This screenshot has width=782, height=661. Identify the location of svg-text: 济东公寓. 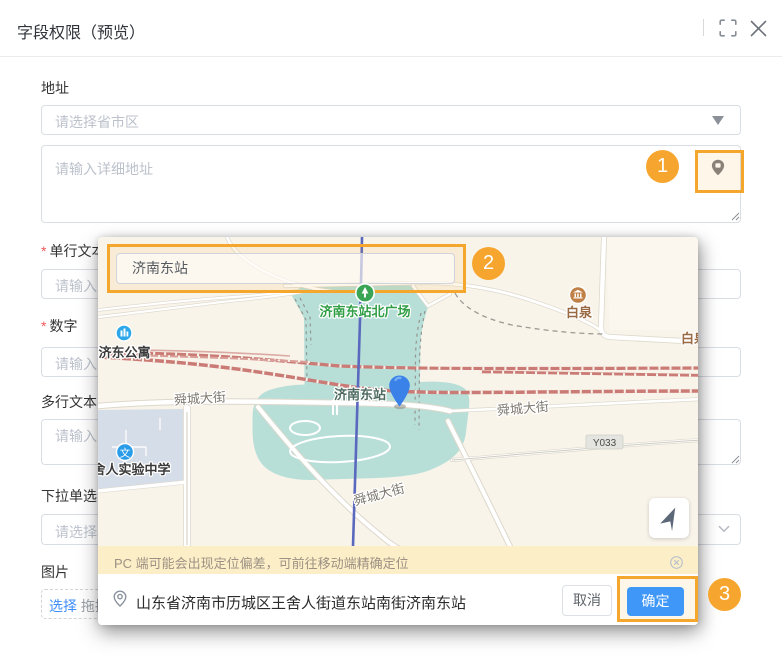
(124, 352).